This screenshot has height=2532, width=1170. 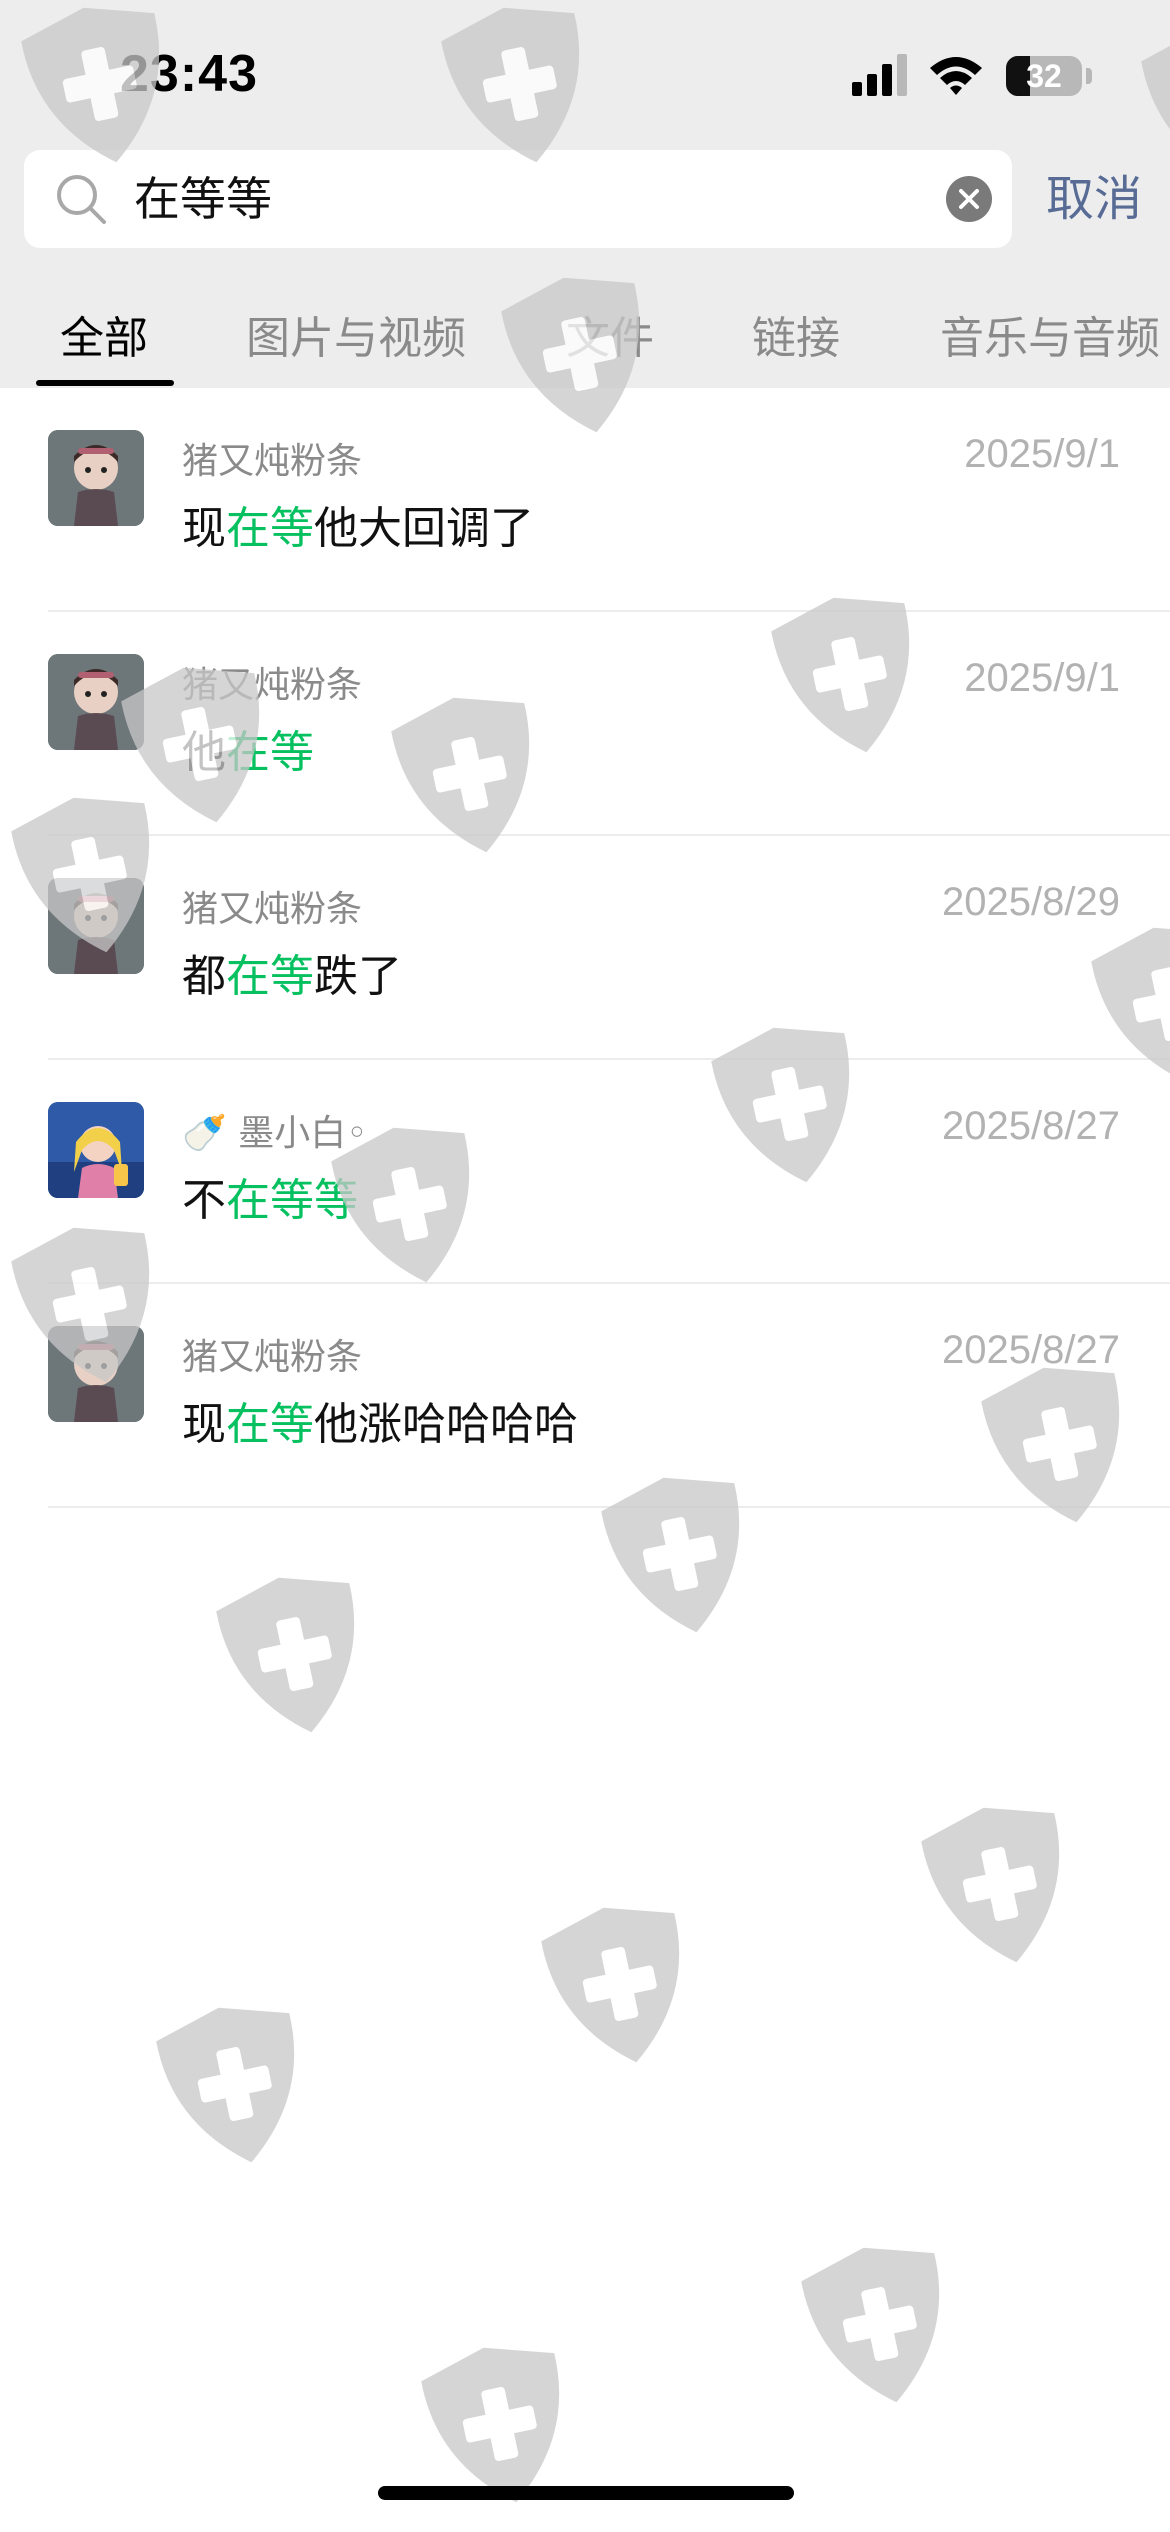 What do you see at coordinates (1031, 902) in the screenshot?
I see `message-date: 2025/8/29` at bounding box center [1031, 902].